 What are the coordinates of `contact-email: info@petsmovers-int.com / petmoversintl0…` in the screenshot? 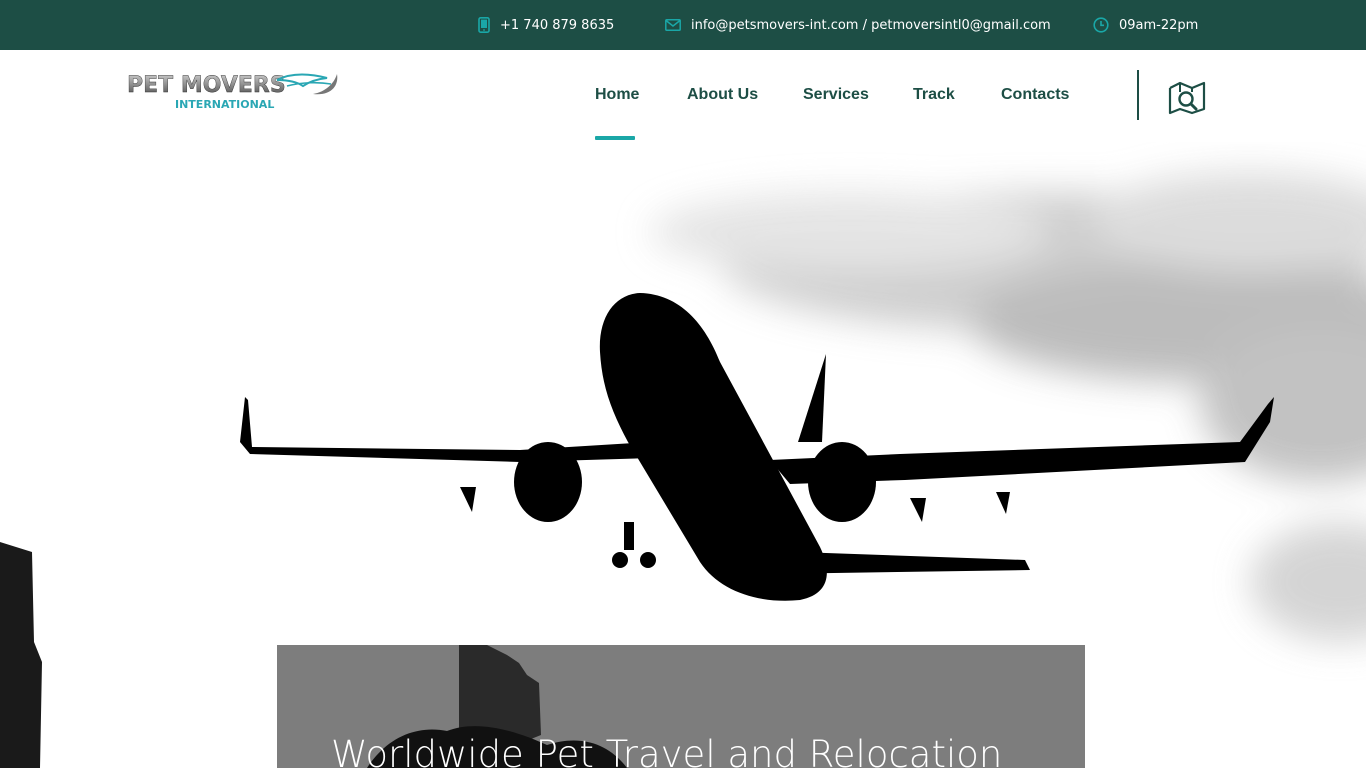 It's located at (858, 25).